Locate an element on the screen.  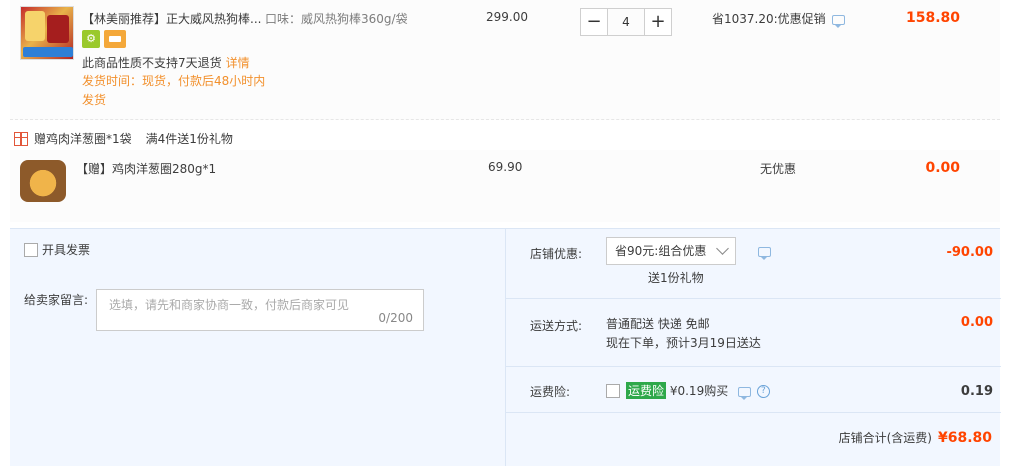
gift-header-label: 赠鸡肉洋葱圈*1袋 is located at coordinates (83, 139).